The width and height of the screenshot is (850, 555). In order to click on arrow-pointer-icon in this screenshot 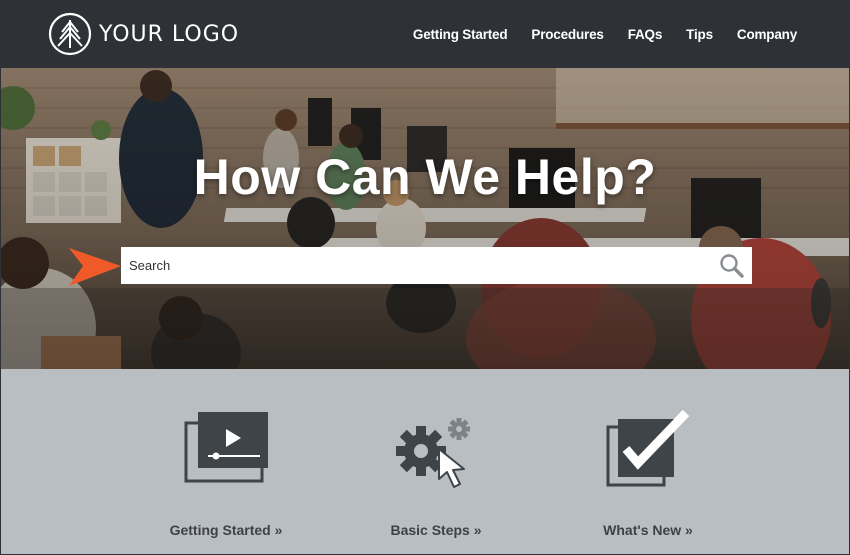, I will do `click(95, 267)`.